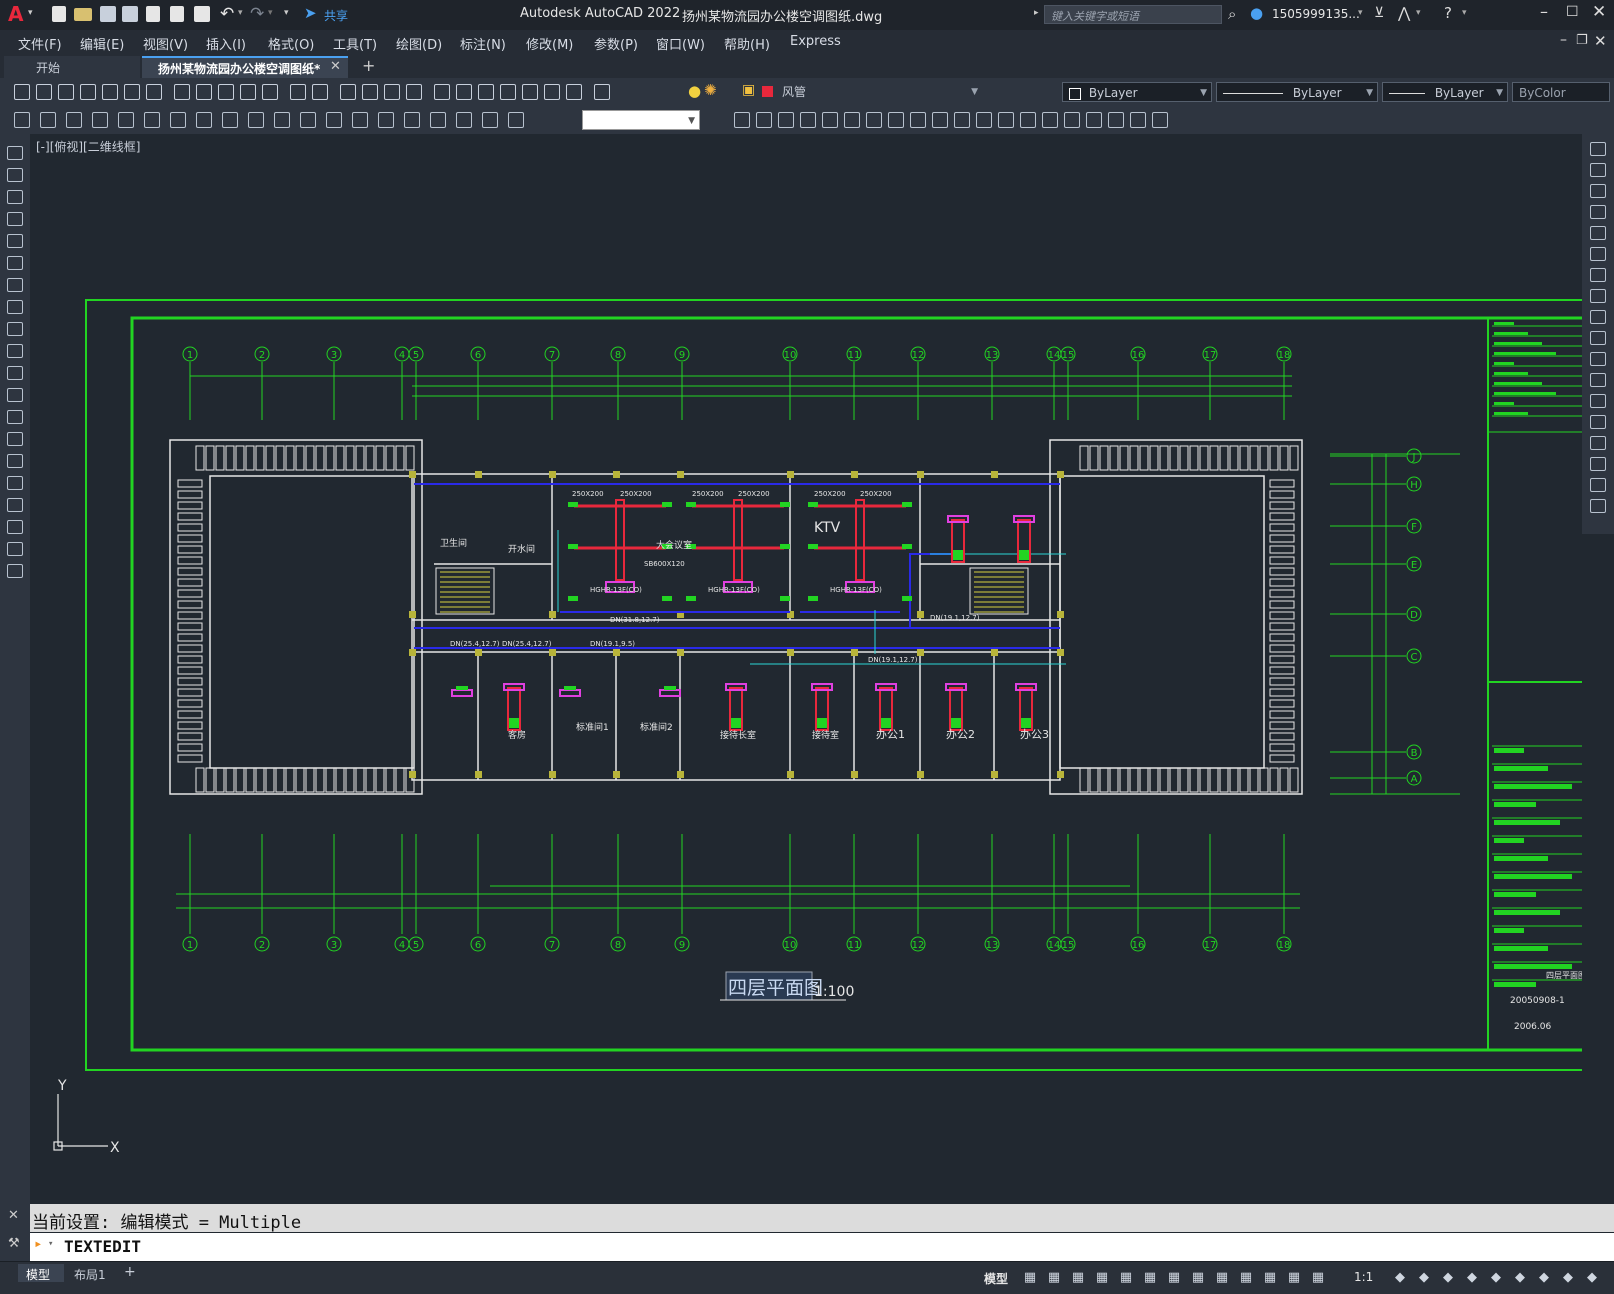  Describe the element at coordinates (44, 92) in the screenshot. I see `open-icon` at that location.